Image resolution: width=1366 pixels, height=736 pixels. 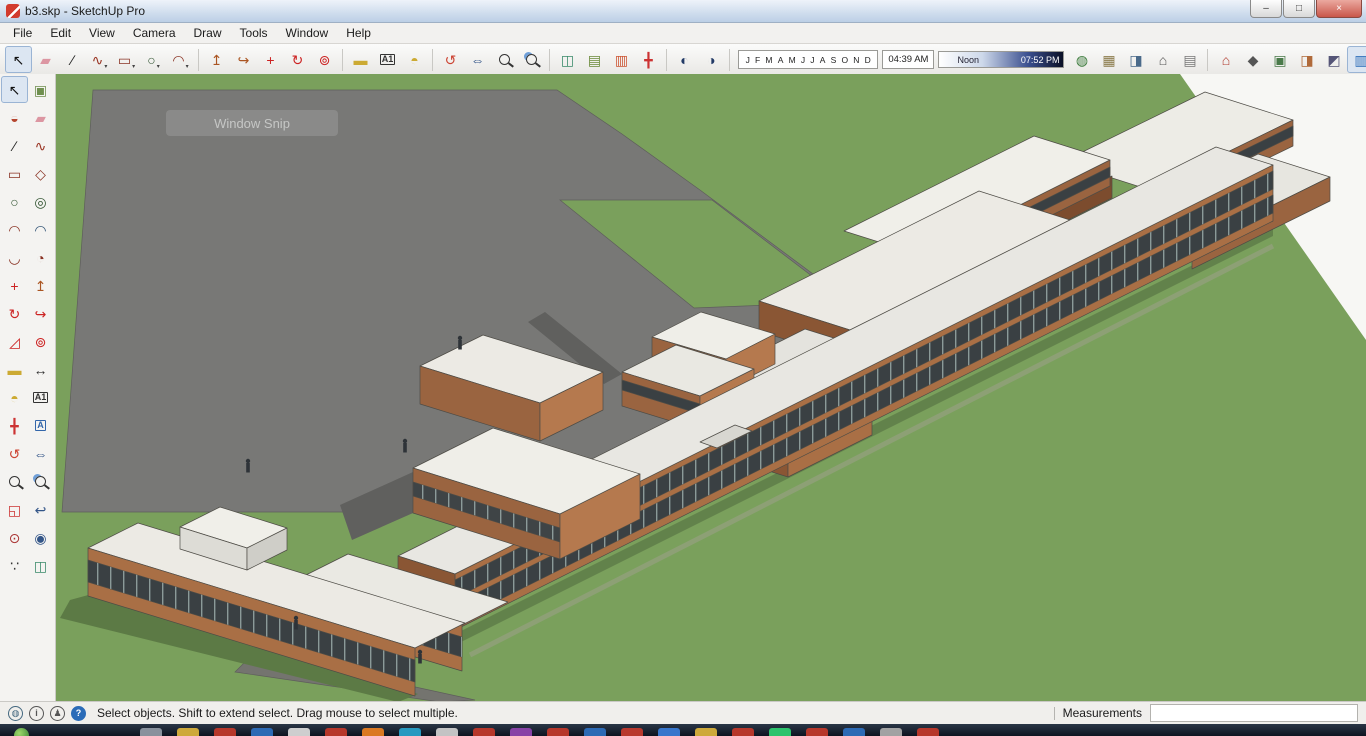 I want to click on arc-tool-button: ◠ ▾, so click(x=180, y=59).